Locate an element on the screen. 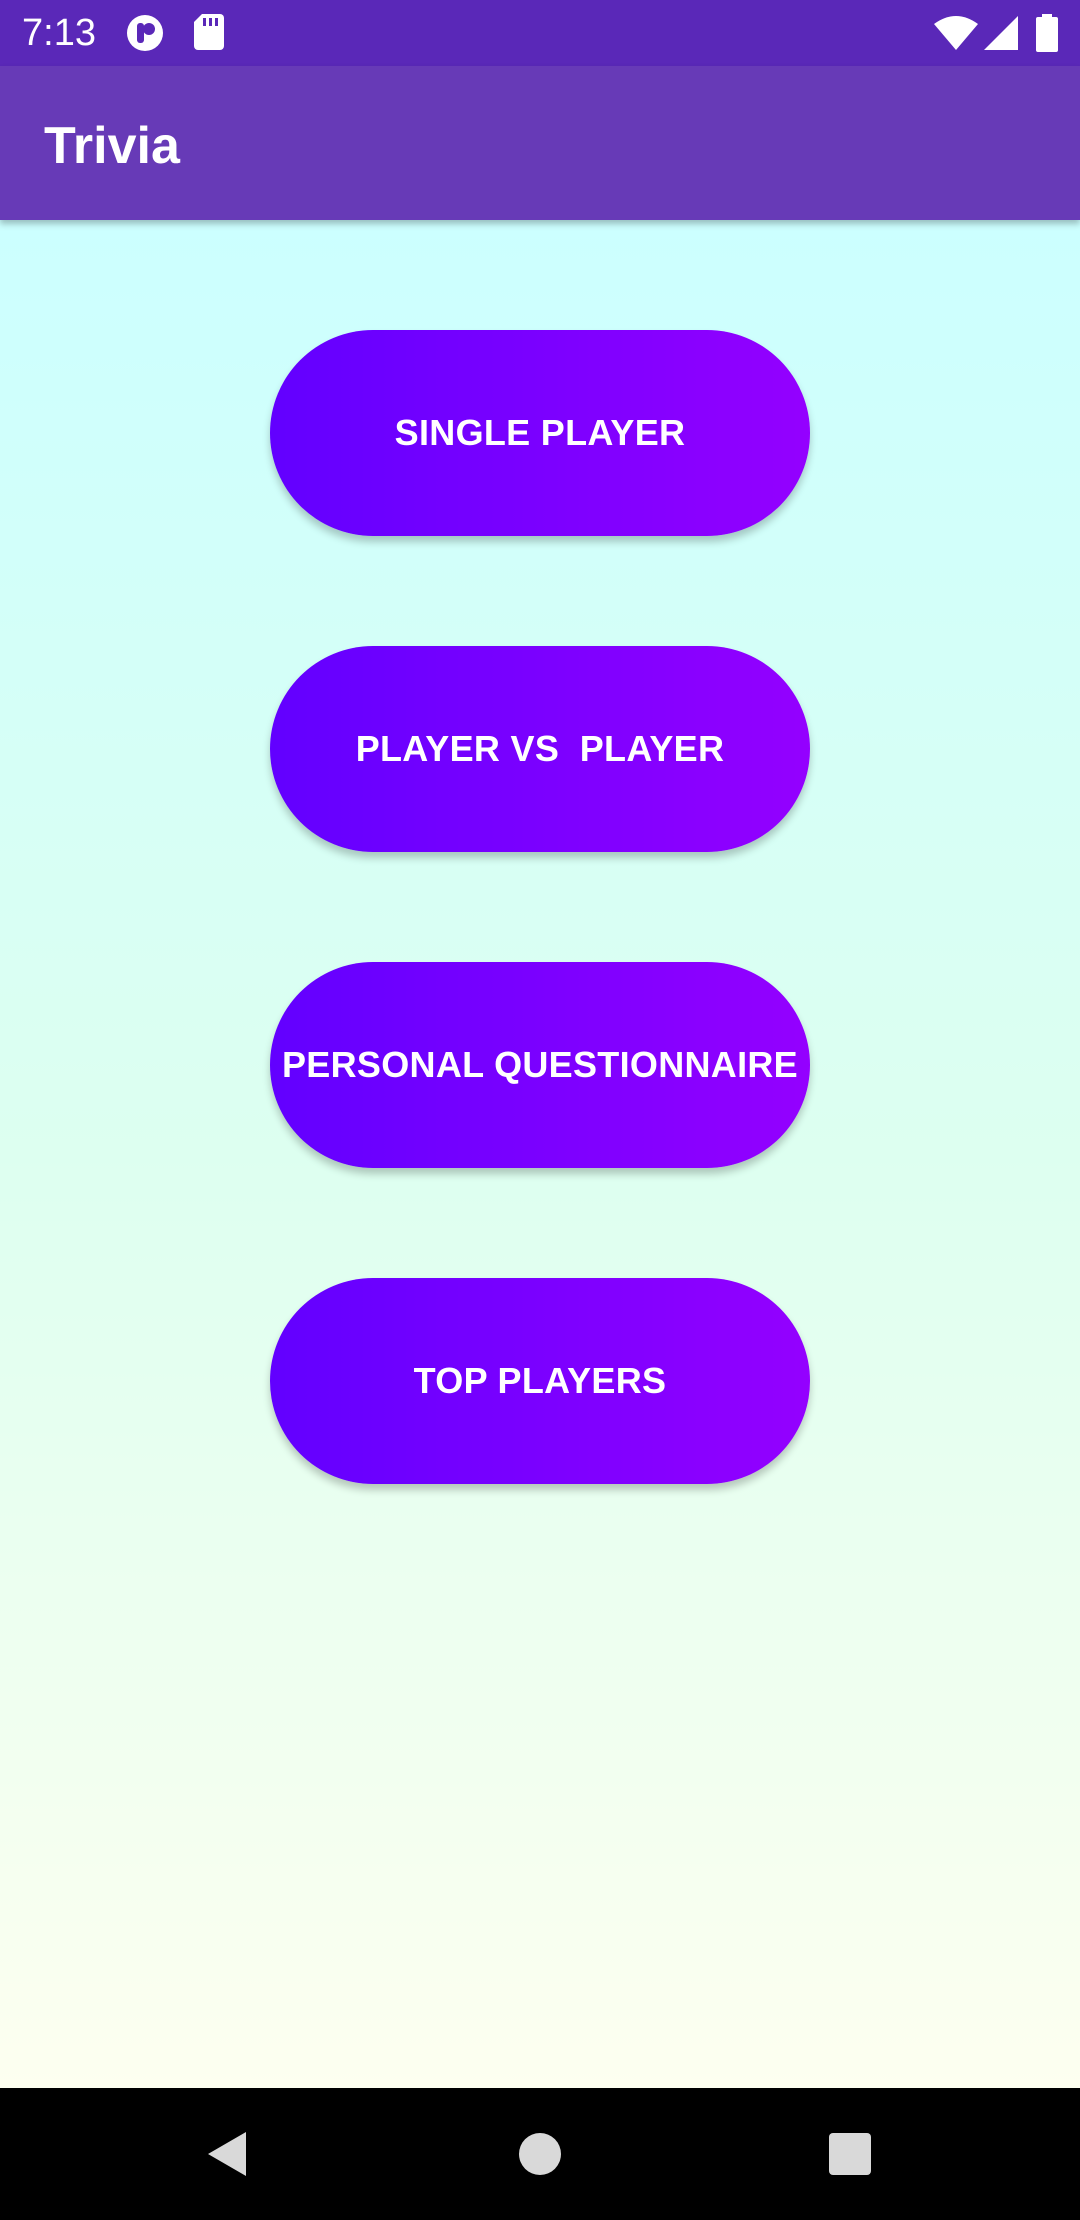 The height and width of the screenshot is (2220, 1080). status-time: 7:13 is located at coordinates (59, 33).